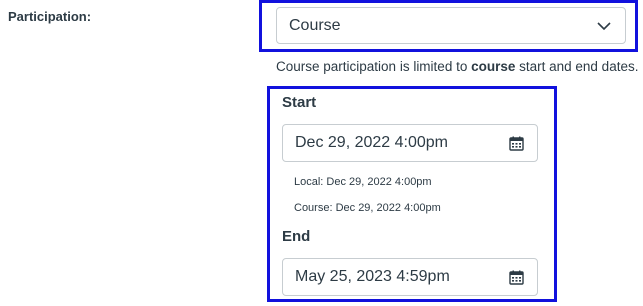 Image resolution: width=643 pixels, height=306 pixels. I want to click on chevron-down-icon, so click(604, 26).